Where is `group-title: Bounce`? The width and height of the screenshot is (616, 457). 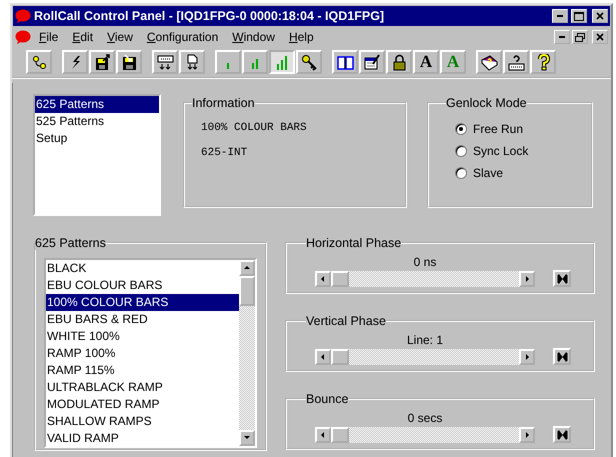
group-title: Bounce is located at coordinates (327, 399).